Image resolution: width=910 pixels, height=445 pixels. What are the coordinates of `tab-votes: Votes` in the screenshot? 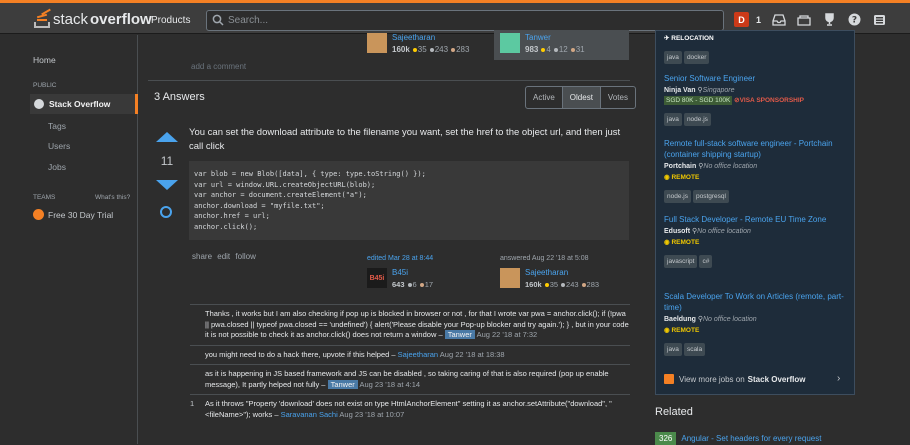 It's located at (617, 97).